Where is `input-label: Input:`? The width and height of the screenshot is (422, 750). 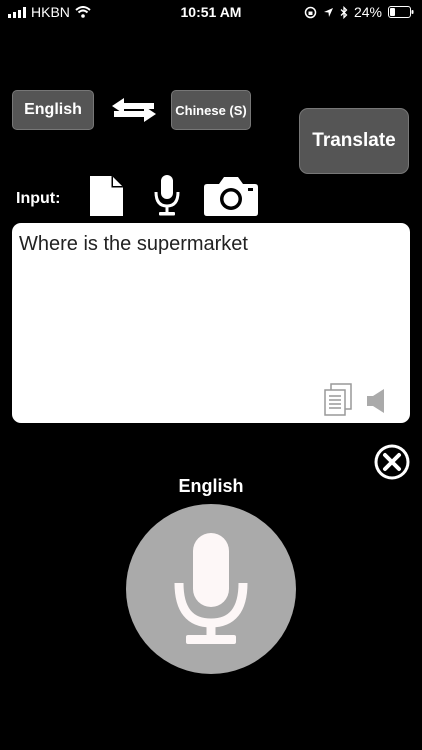 input-label: Input: is located at coordinates (38, 198).